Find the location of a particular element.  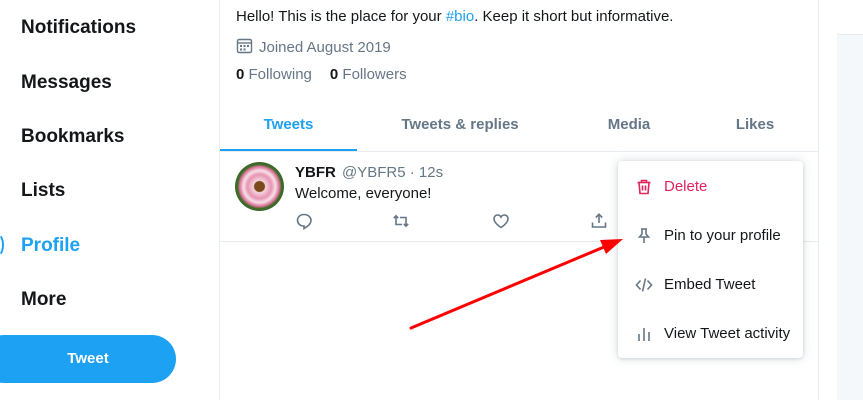

share-icon is located at coordinates (600, 222).